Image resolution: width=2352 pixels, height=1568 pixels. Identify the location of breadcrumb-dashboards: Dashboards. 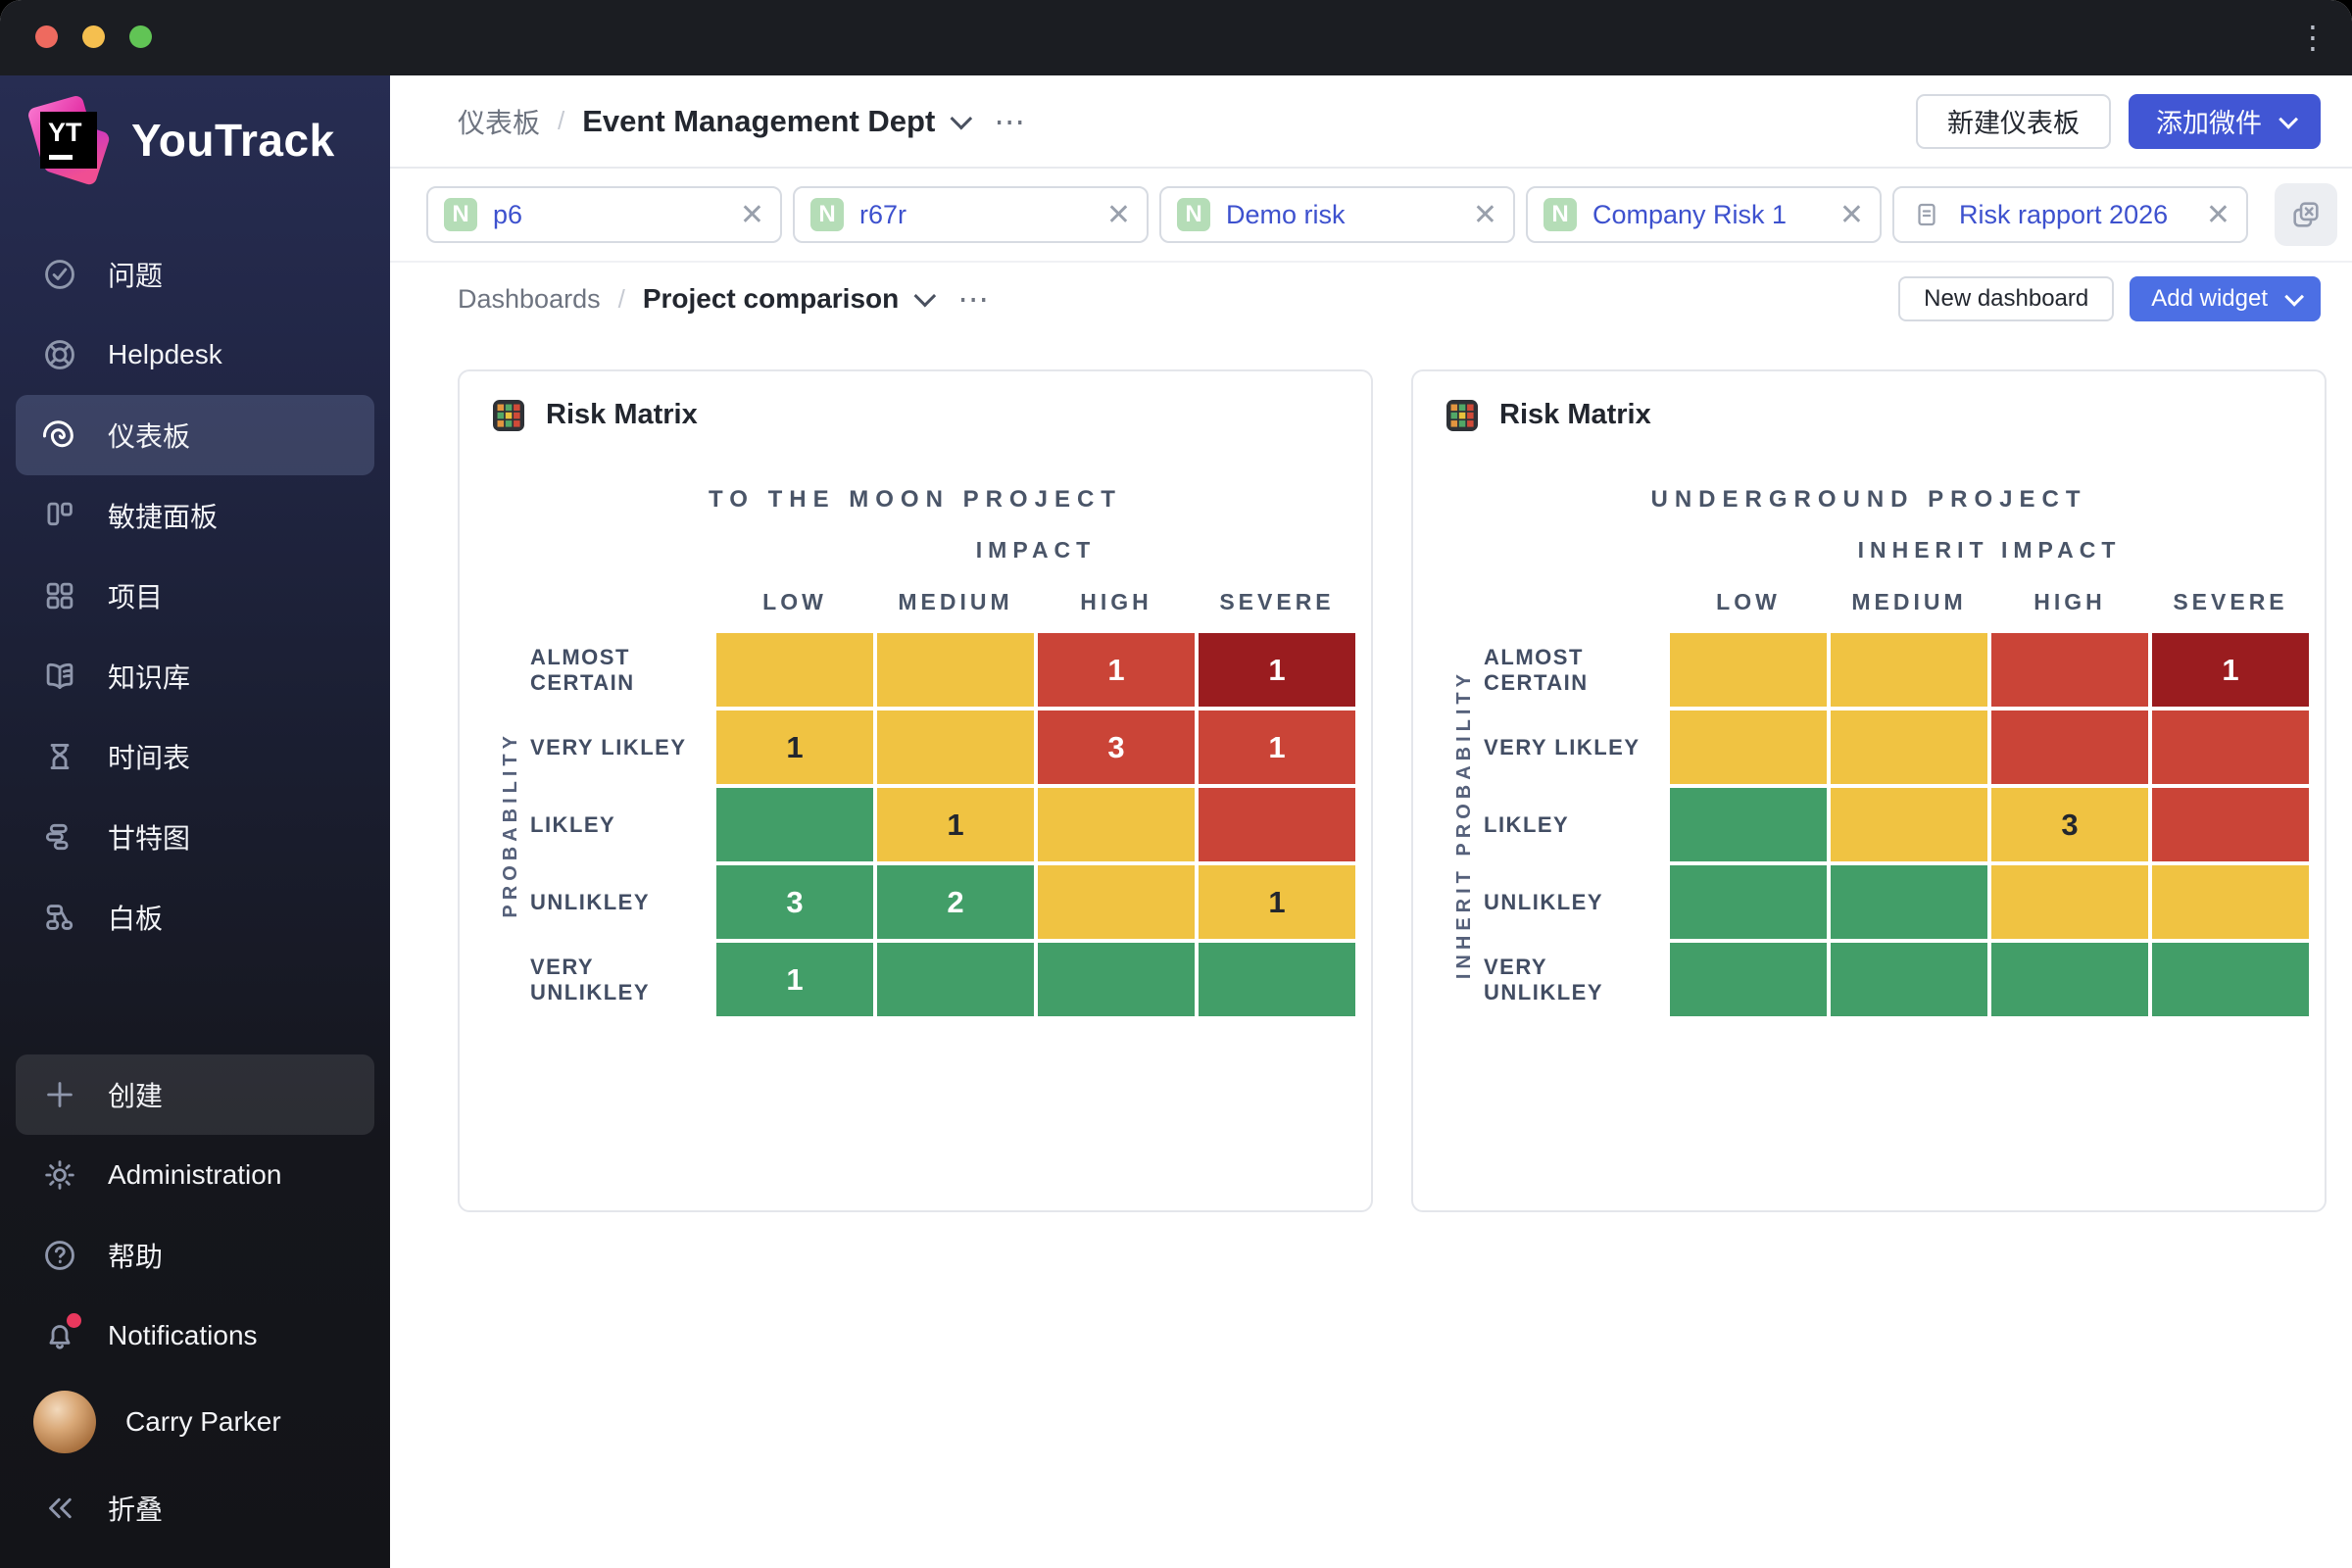
(529, 299).